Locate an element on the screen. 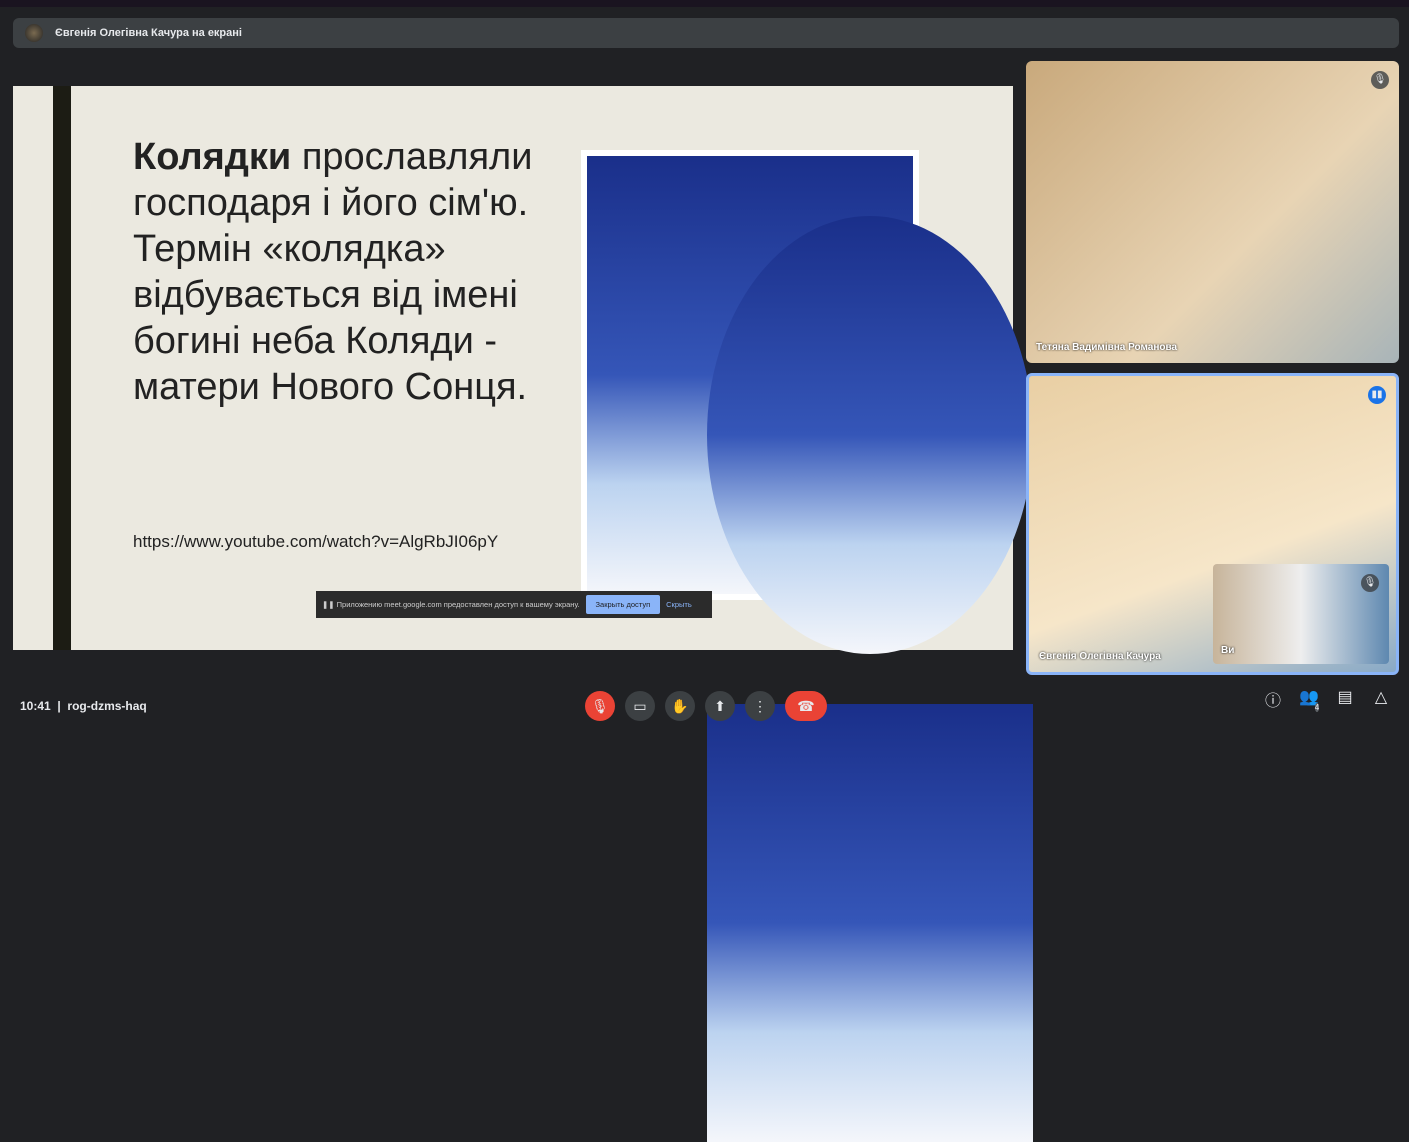 The width and height of the screenshot is (1409, 1142). leave-call-button: ☎ is located at coordinates (806, 706).